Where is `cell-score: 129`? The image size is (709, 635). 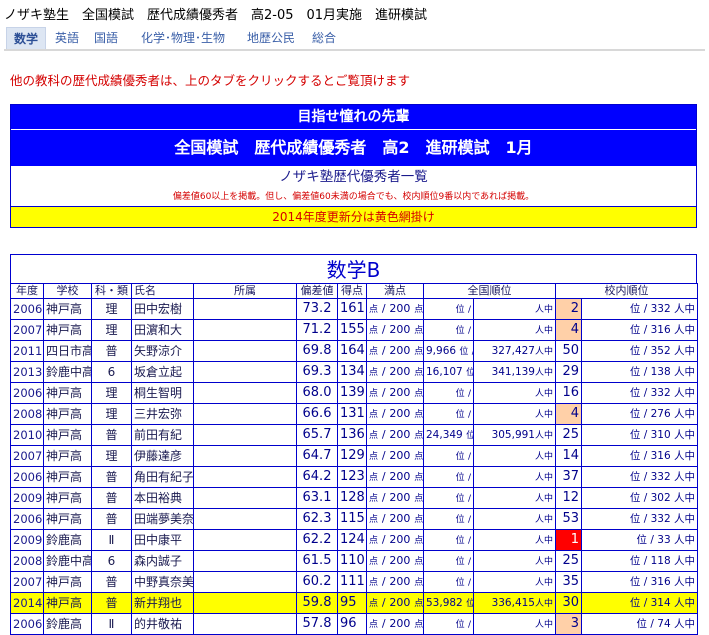
cell-score: 129 is located at coordinates (352, 456).